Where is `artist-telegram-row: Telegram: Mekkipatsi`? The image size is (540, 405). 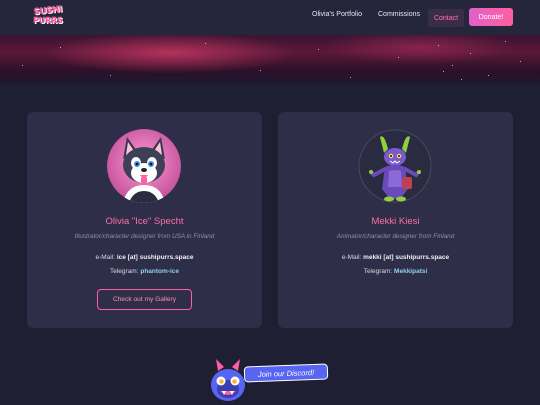
artist-telegram-row: Telegram: Mekkipatsi is located at coordinates (395, 271).